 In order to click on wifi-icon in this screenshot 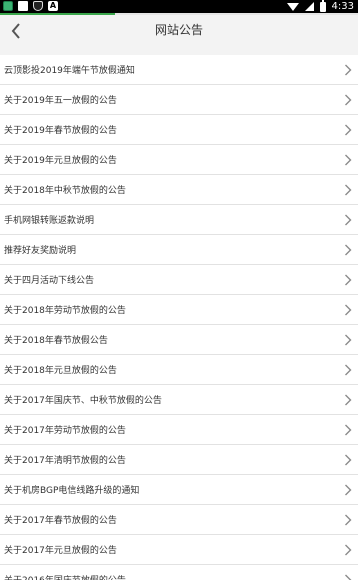, I will do `click(292, 6)`.